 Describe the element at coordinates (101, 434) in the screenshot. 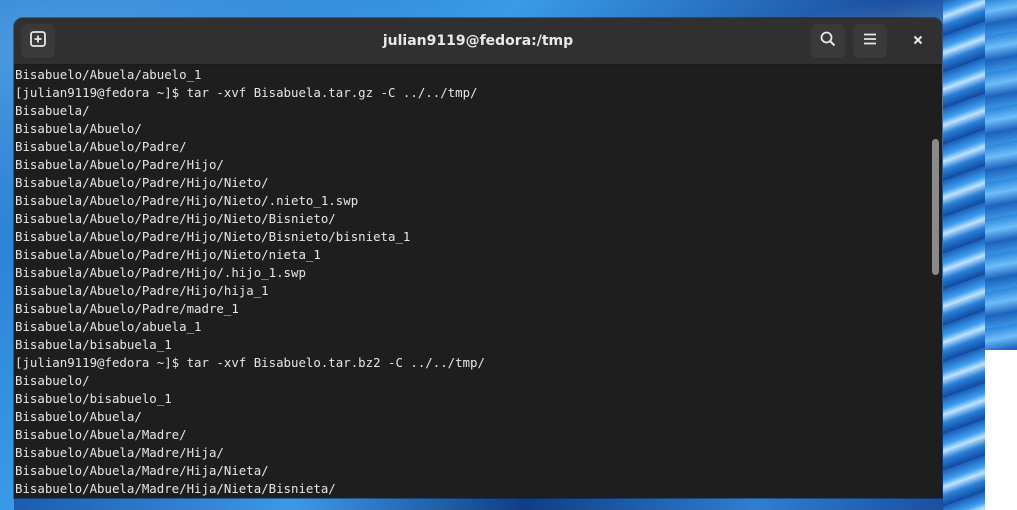

I see `terminal-line: Bisabuelo/Abuela/Madre/` at that location.